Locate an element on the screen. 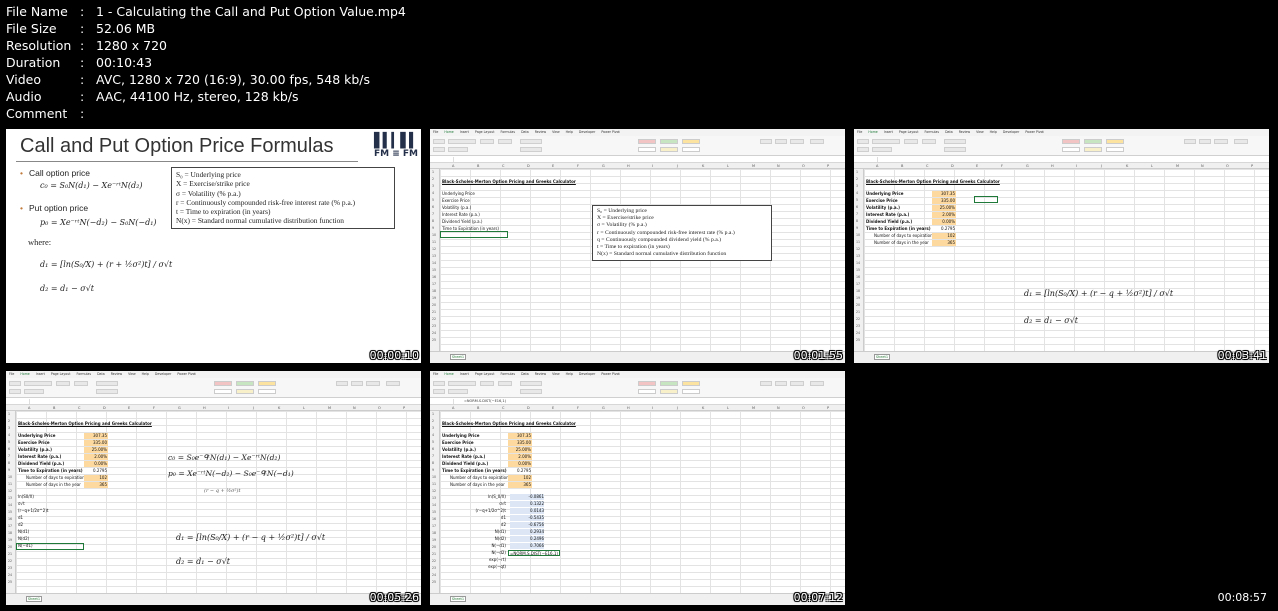 The height and width of the screenshot is (611, 1278). input-value: 2.00% is located at coordinates (519, 457).